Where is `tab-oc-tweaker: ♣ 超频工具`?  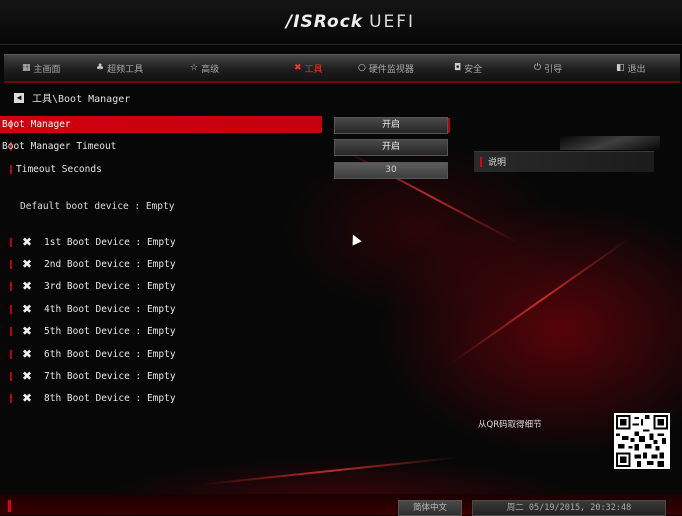 tab-oc-tweaker: ♣ 超频工具 is located at coordinates (119, 68).